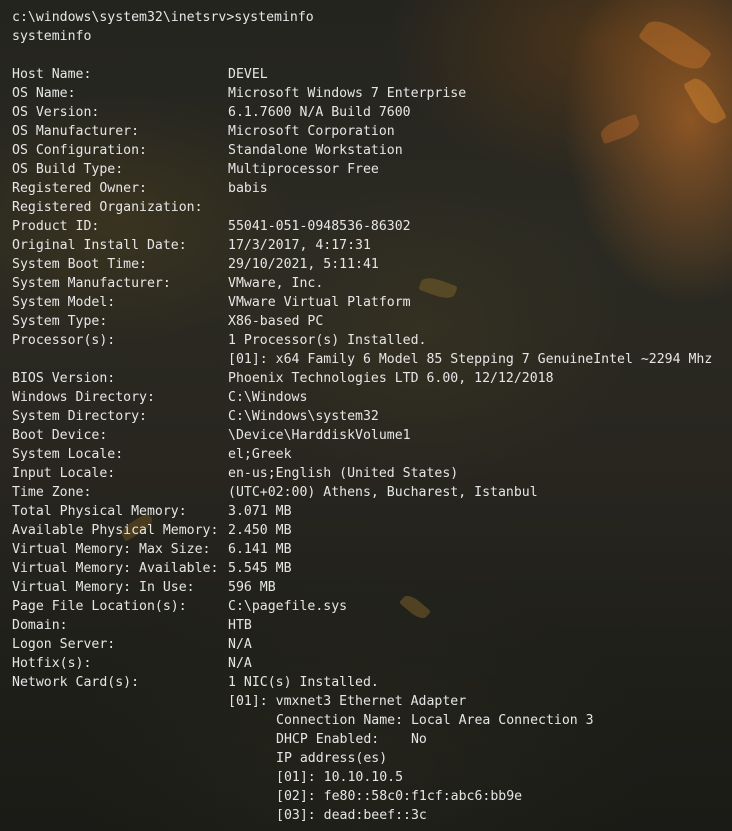  I want to click on sysinfo-row: Network Card(s): 1 NIC(s) Installed., so click(370, 682).